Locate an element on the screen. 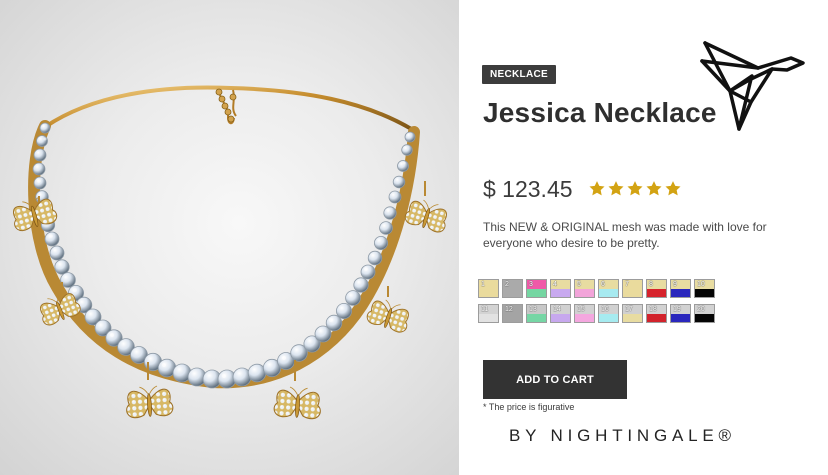  product-title: Jessica Necklace is located at coordinates (600, 112).